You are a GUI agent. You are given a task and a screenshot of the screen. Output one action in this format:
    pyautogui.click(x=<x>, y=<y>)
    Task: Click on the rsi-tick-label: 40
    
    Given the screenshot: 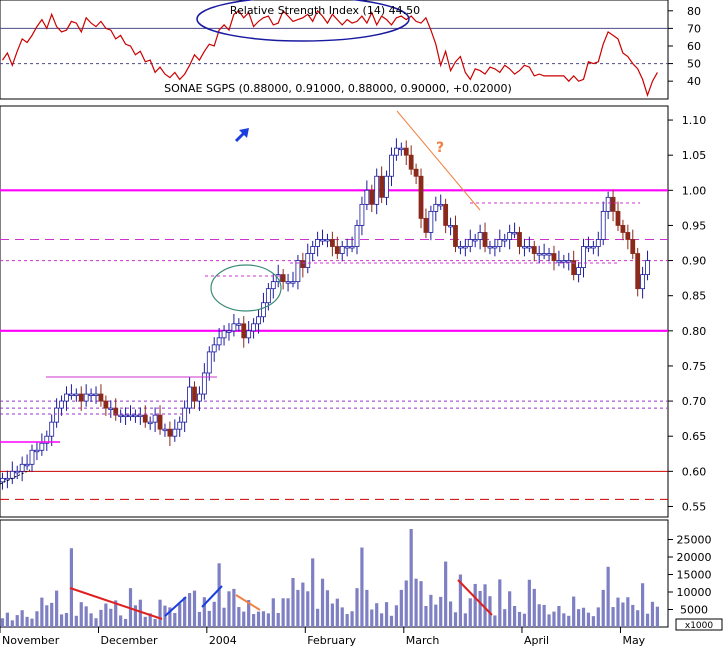 What is the action you would take?
    pyautogui.click(x=694, y=81)
    